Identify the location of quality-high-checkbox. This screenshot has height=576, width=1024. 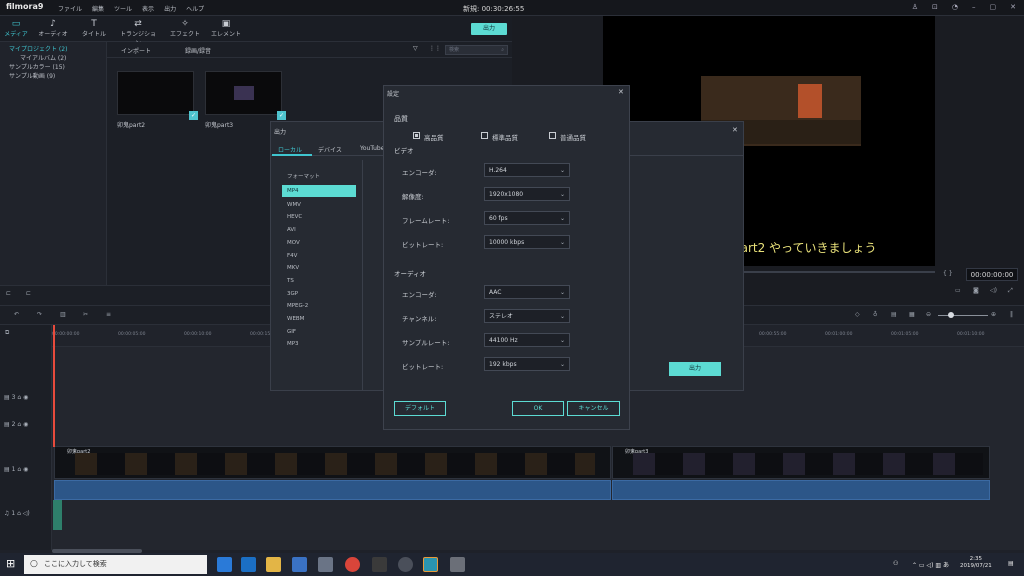
(416, 135).